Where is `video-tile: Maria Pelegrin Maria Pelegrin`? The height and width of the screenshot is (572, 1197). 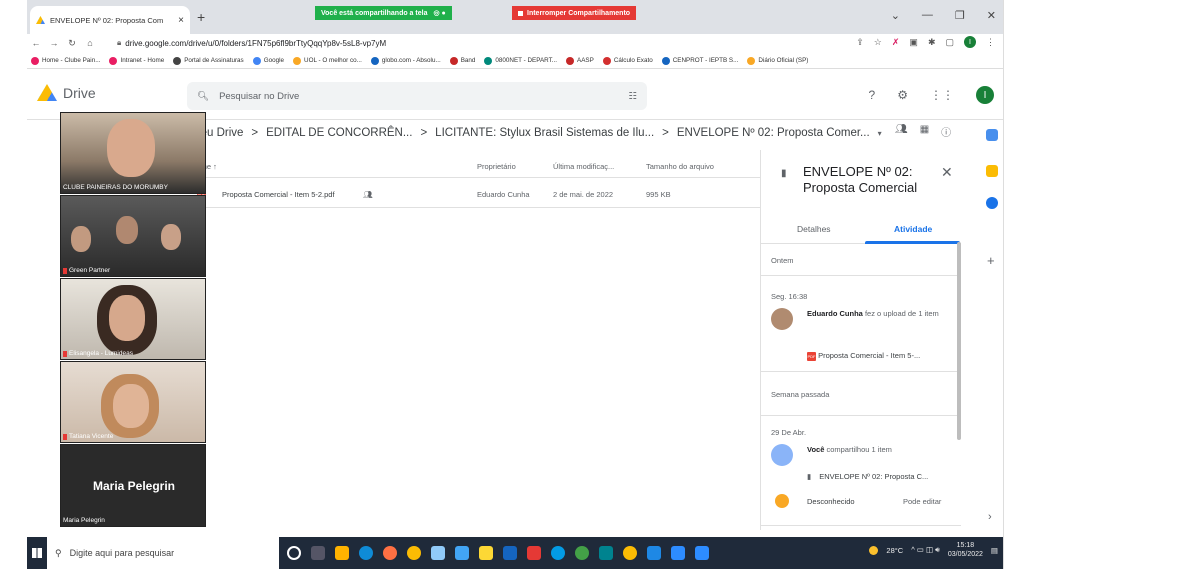 video-tile: Maria Pelegrin Maria Pelegrin is located at coordinates (133, 485).